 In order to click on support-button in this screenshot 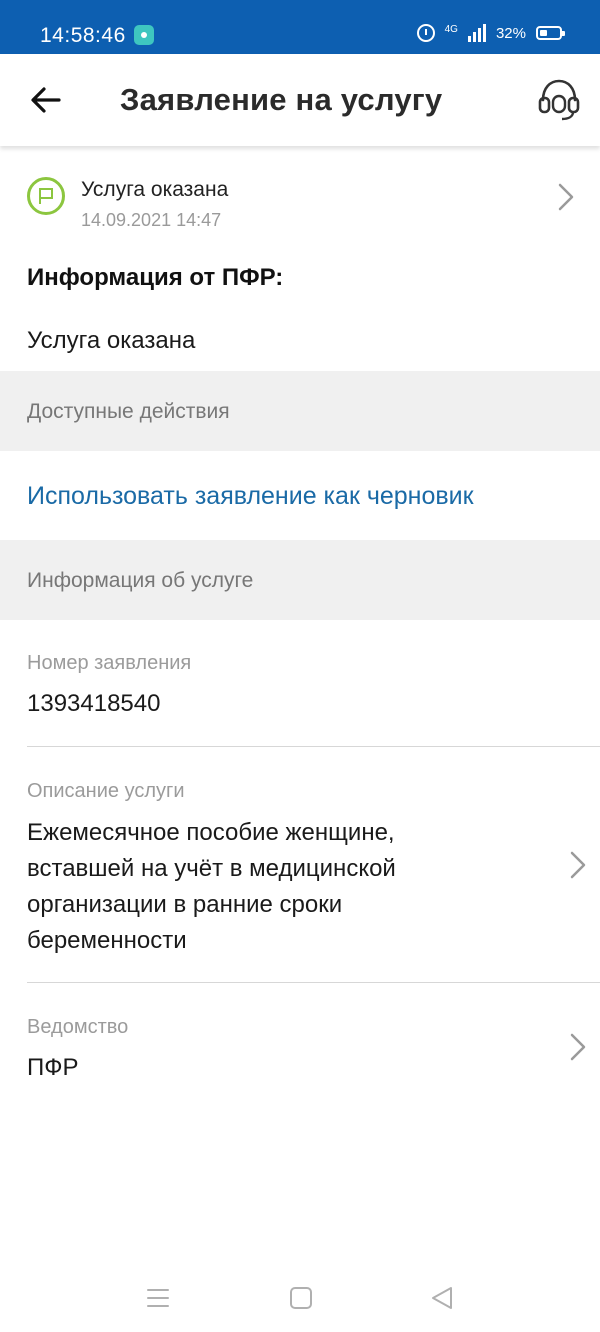, I will do `click(559, 100)`.